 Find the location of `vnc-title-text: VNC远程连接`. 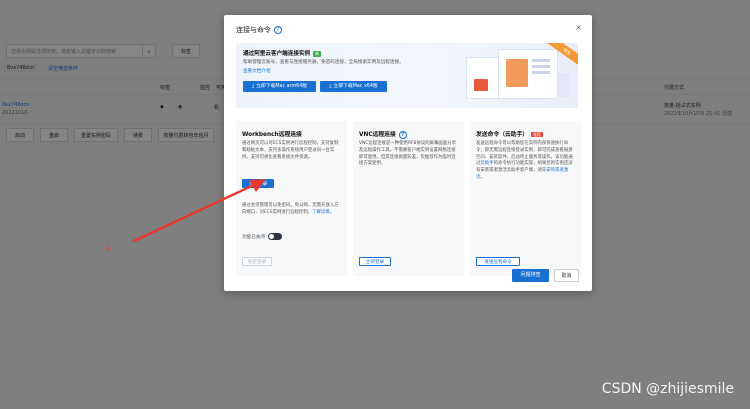

vnc-title-text: VNC远程连接 is located at coordinates (377, 135).